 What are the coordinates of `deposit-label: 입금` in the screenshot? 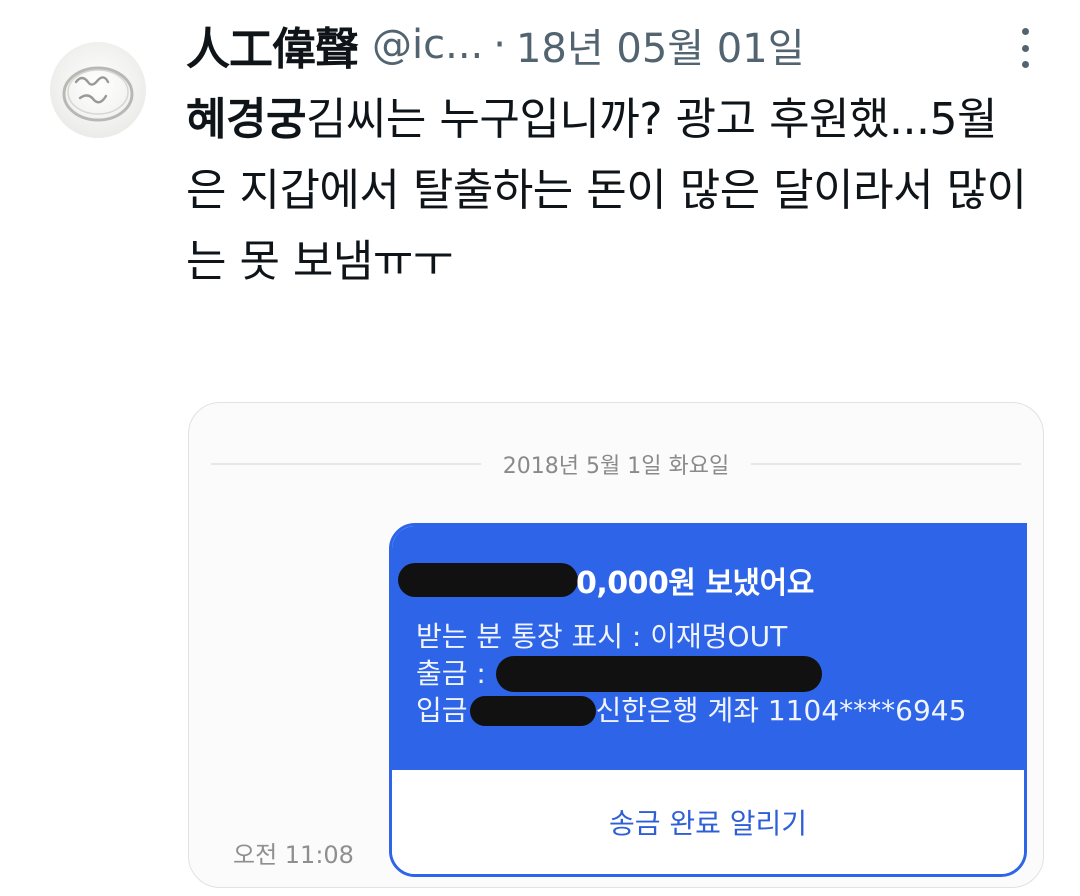 It's located at (442, 710).